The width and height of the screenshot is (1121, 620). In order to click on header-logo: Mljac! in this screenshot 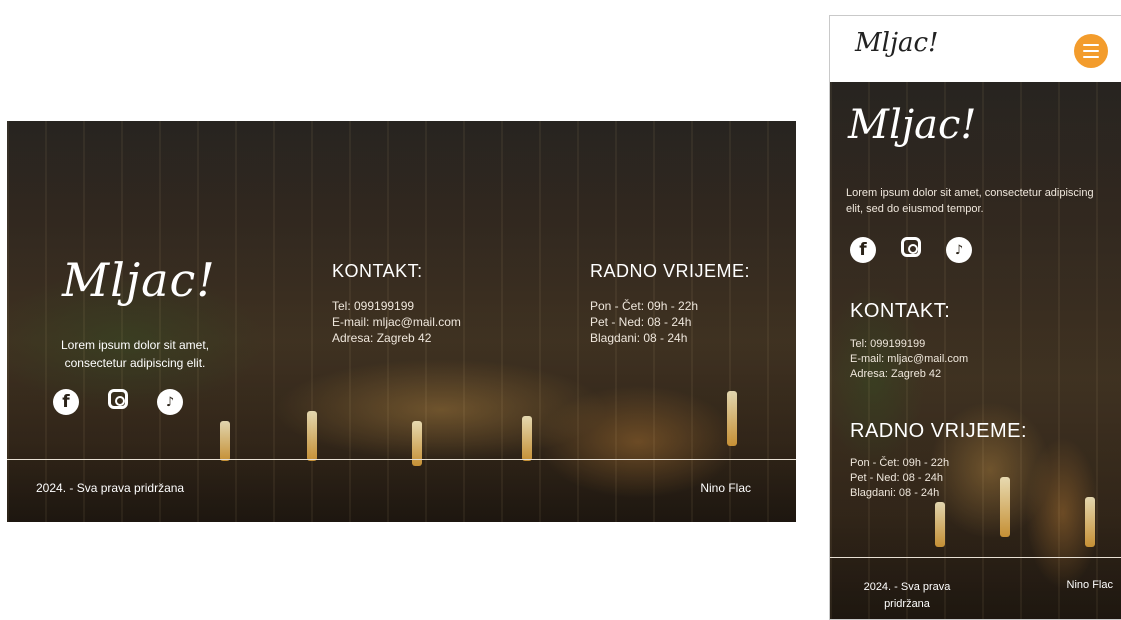, I will do `click(897, 43)`.